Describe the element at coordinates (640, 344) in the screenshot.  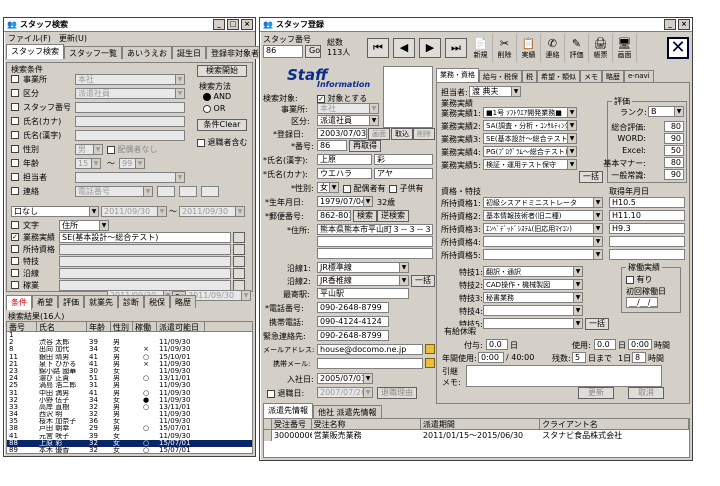
I see `use-time-field: 0:00` at that location.